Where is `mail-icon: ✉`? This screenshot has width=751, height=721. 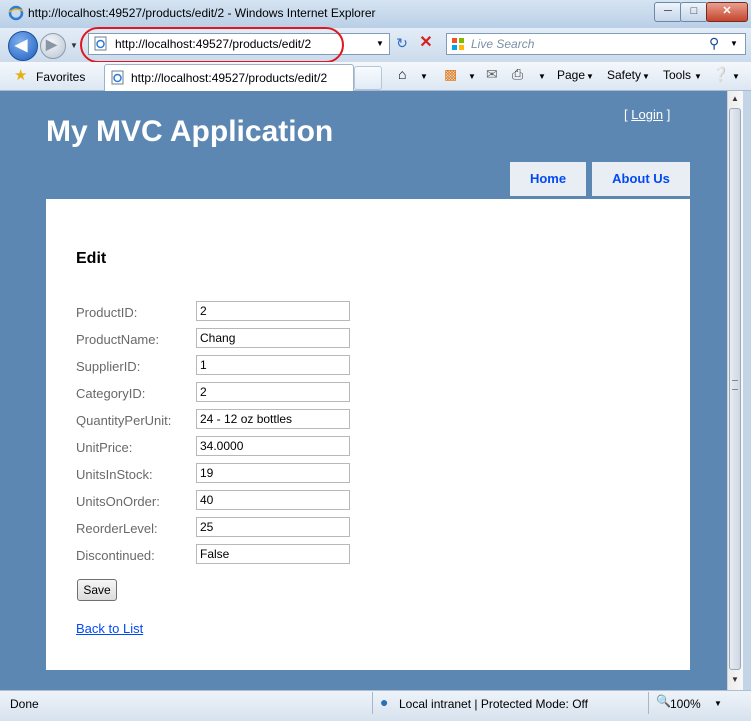 mail-icon: ✉ is located at coordinates (492, 74).